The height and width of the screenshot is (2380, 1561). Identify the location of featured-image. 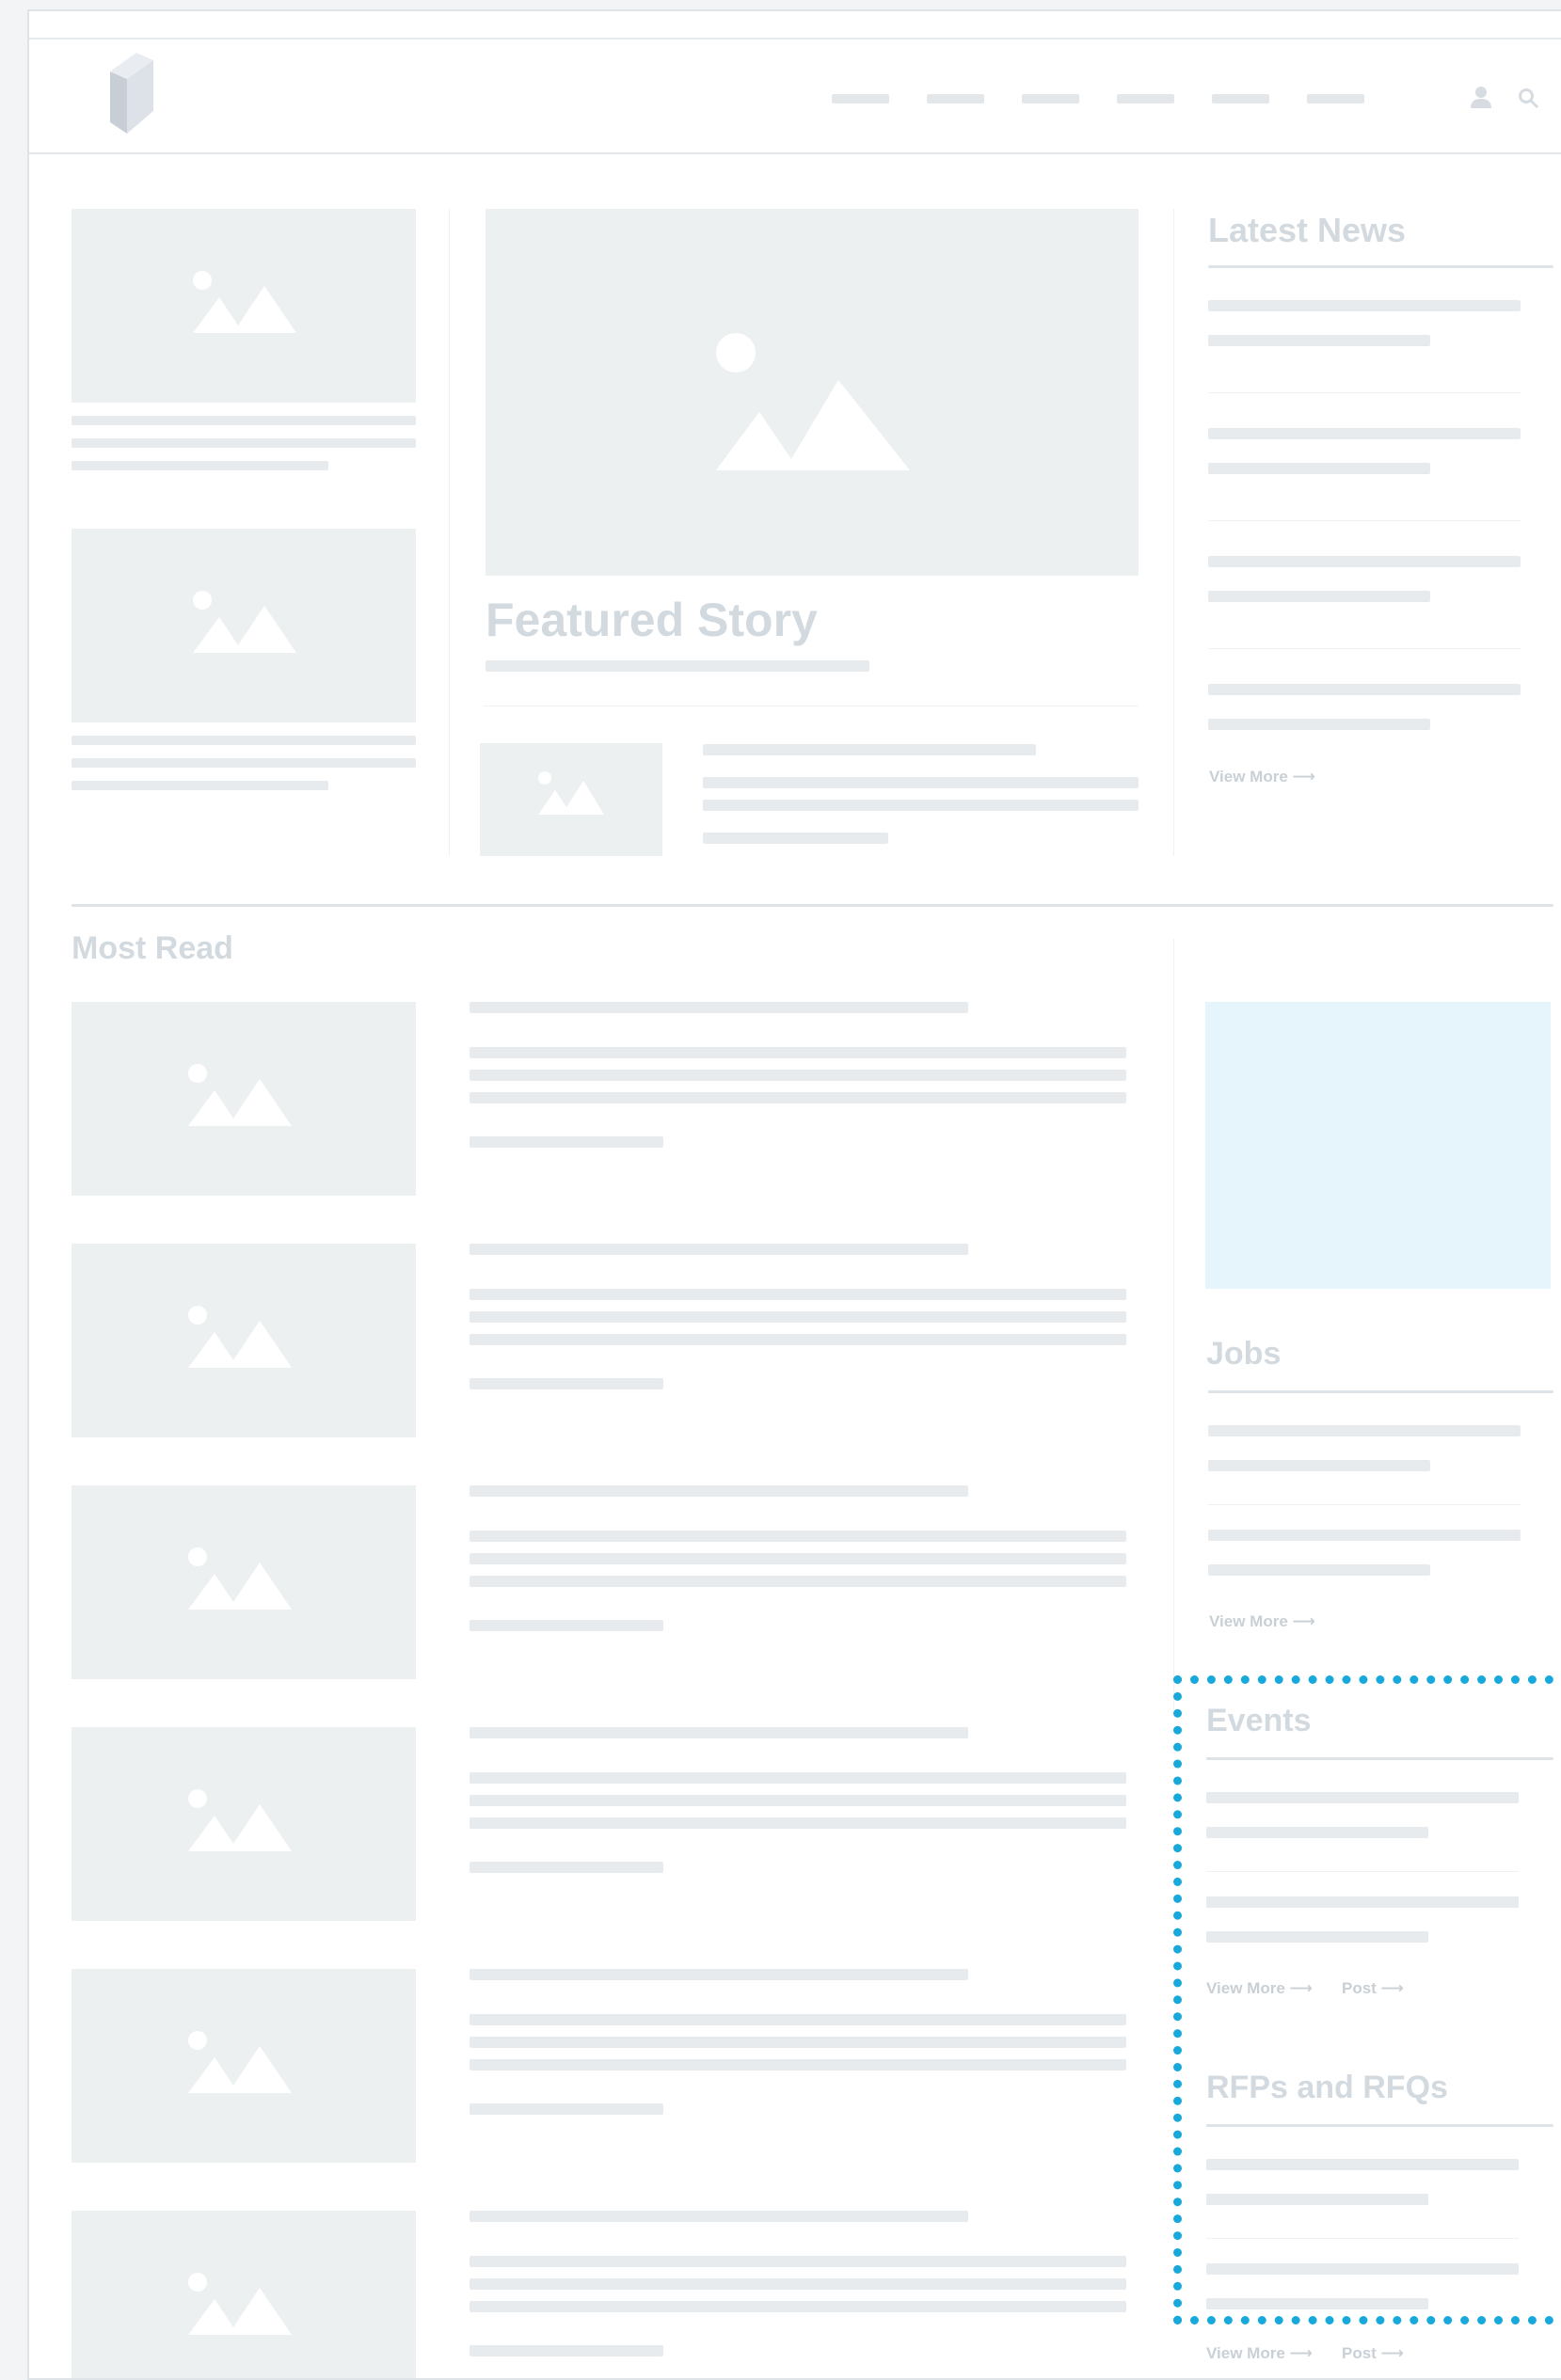
(812, 392).